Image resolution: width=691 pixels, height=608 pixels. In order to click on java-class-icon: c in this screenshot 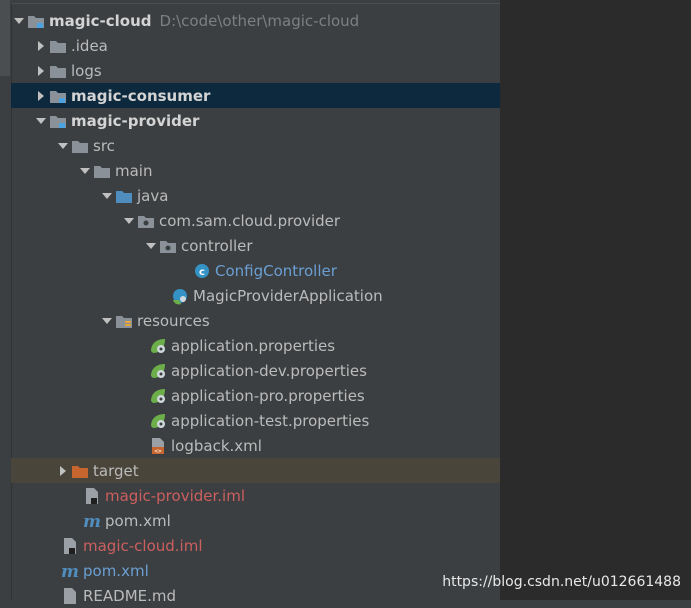, I will do `click(202, 271)`.